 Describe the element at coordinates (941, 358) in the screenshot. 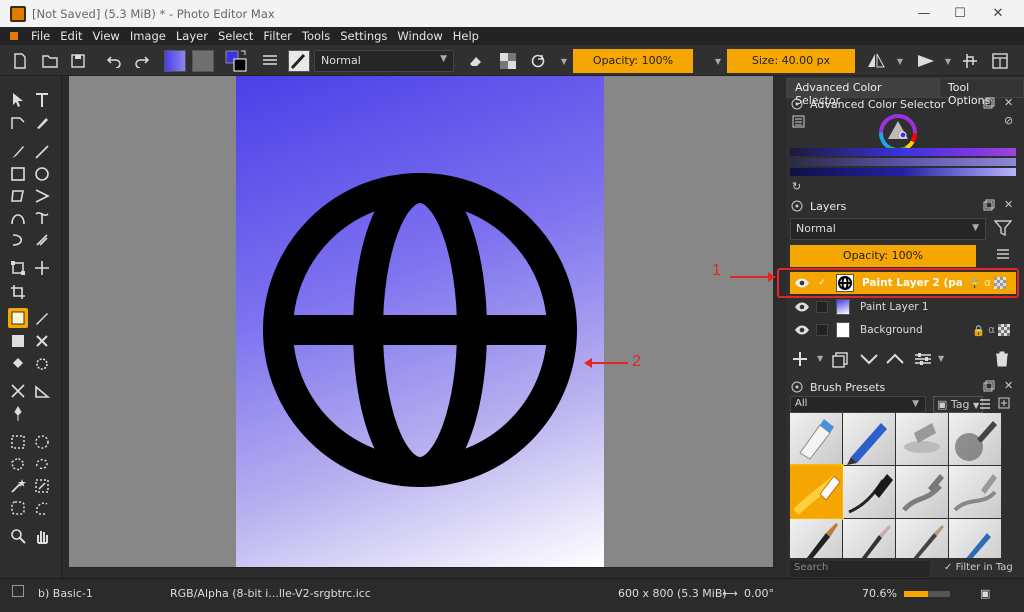

I see `layer-properties-dropdown-icon: ▼` at that location.